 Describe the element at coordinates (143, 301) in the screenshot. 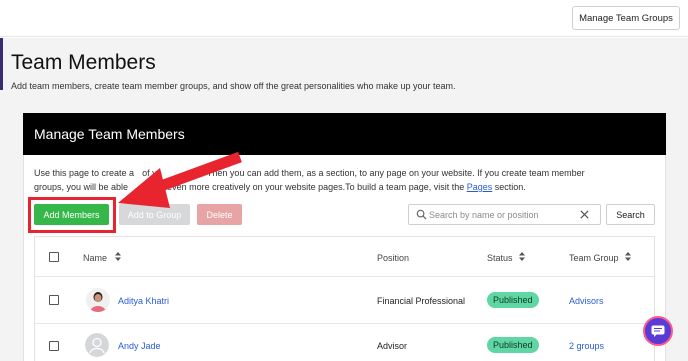

I see `member-name-link: Aditya Khatri` at that location.